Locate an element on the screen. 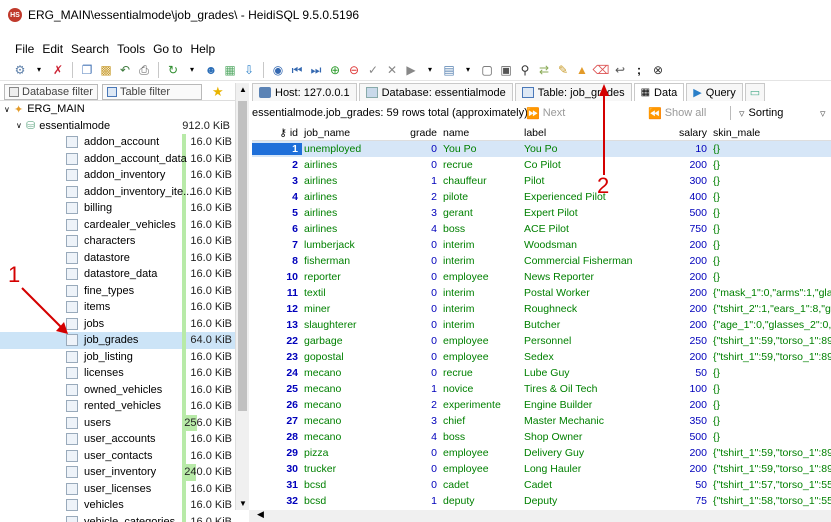 The image size is (831, 522). cell-salary: 100 is located at coordinates (682, 389).